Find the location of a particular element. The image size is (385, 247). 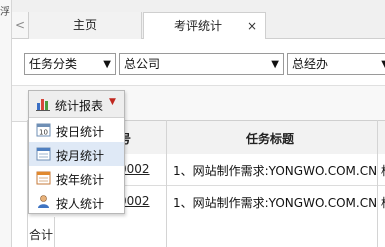

task-category-value: 任务分类 is located at coordinates (53, 64).